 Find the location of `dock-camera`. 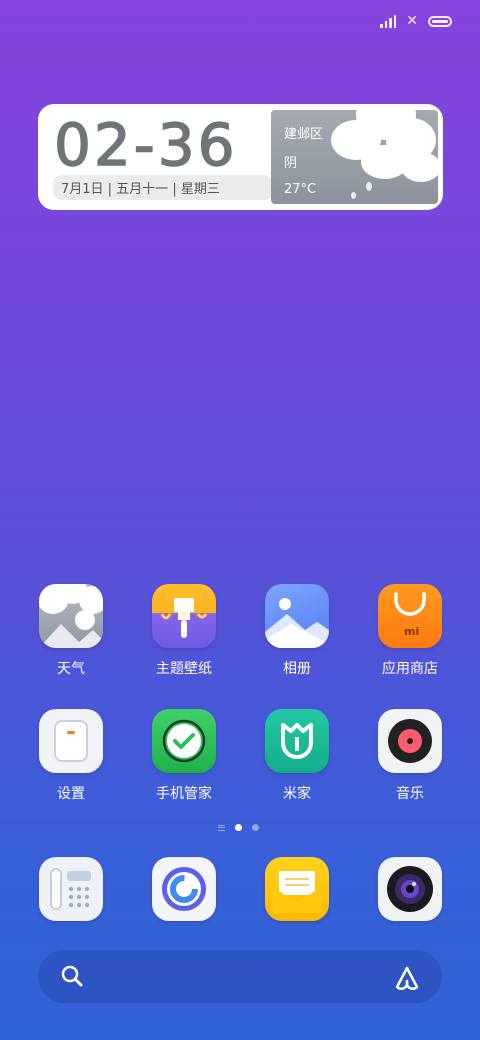

dock-camera is located at coordinates (410, 889).